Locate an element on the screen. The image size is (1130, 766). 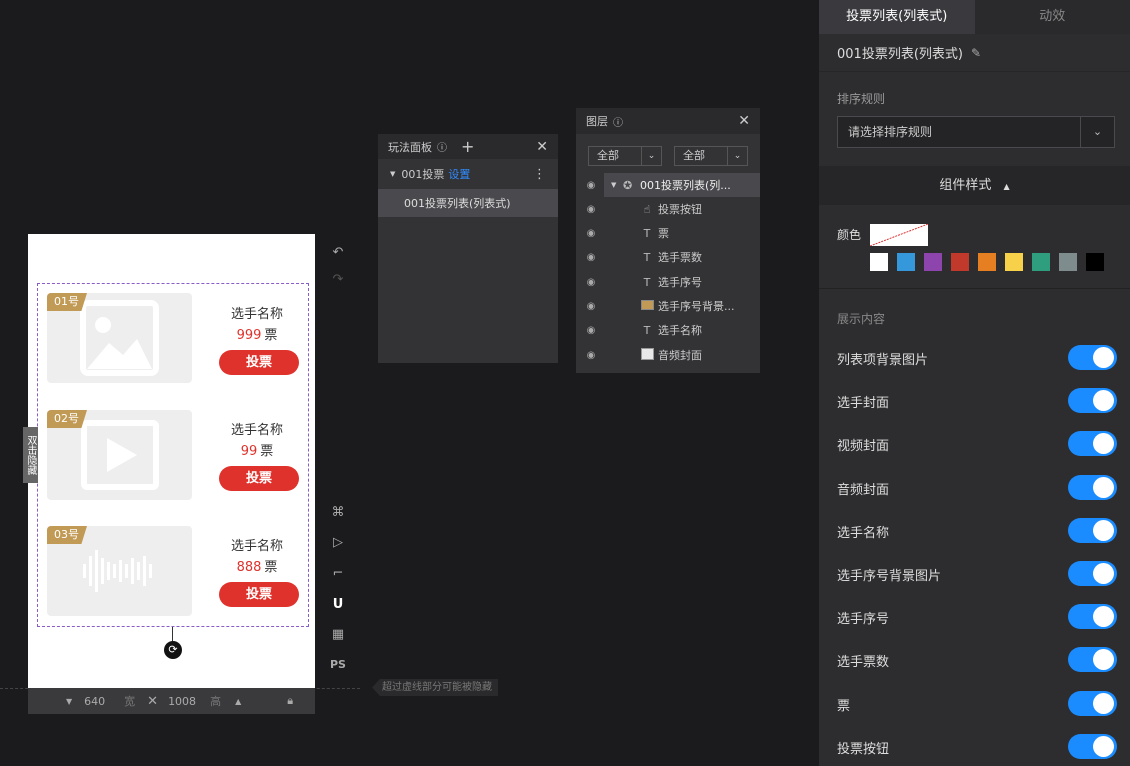
height-label: 高 is located at coordinates (216, 701).